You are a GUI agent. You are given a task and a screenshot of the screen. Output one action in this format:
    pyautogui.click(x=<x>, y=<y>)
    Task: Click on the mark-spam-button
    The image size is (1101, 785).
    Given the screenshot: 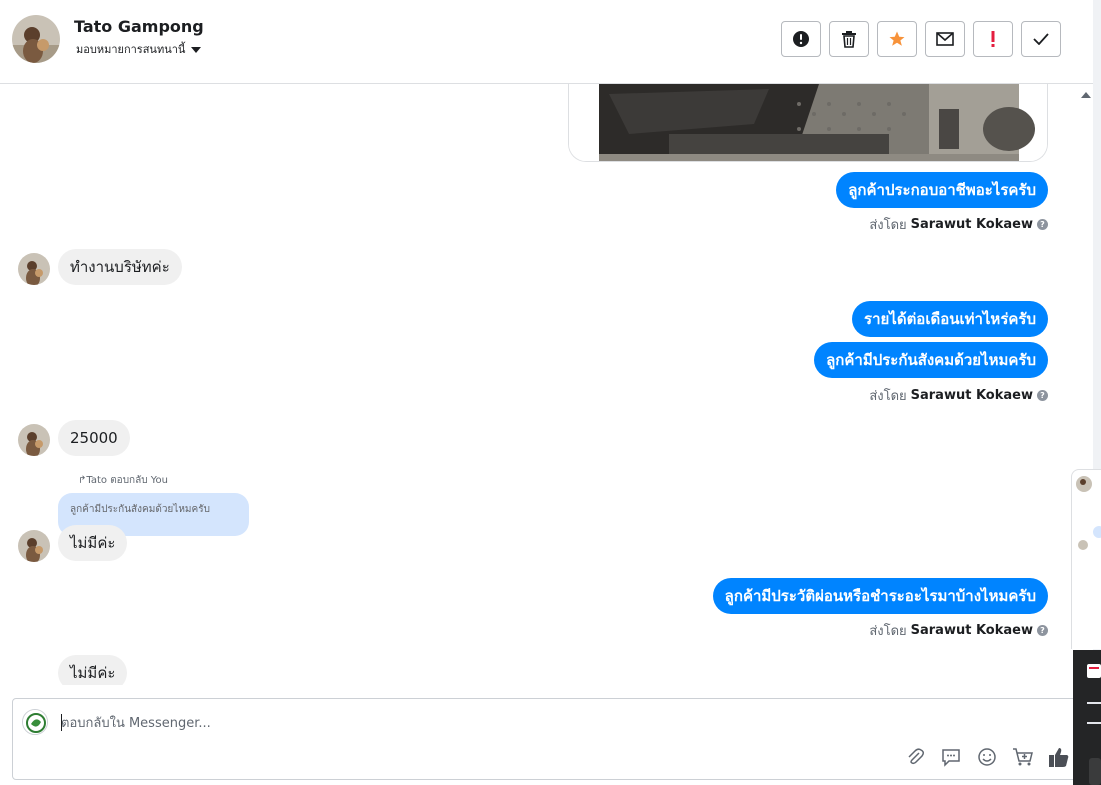 What is the action you would take?
    pyautogui.click(x=801, y=39)
    